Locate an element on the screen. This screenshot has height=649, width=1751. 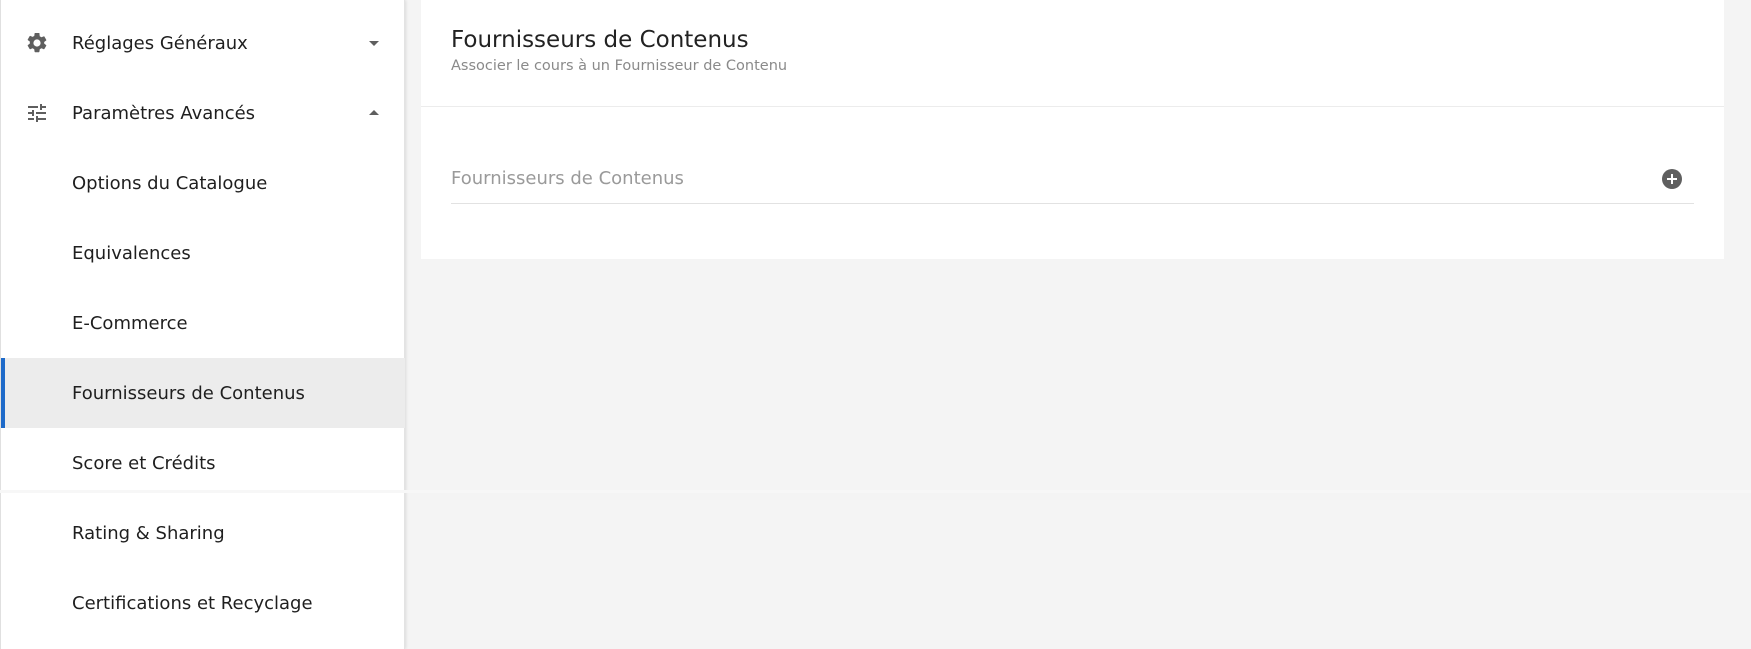
sidebar-item-equivalences: Equivalences is located at coordinates (203, 253).